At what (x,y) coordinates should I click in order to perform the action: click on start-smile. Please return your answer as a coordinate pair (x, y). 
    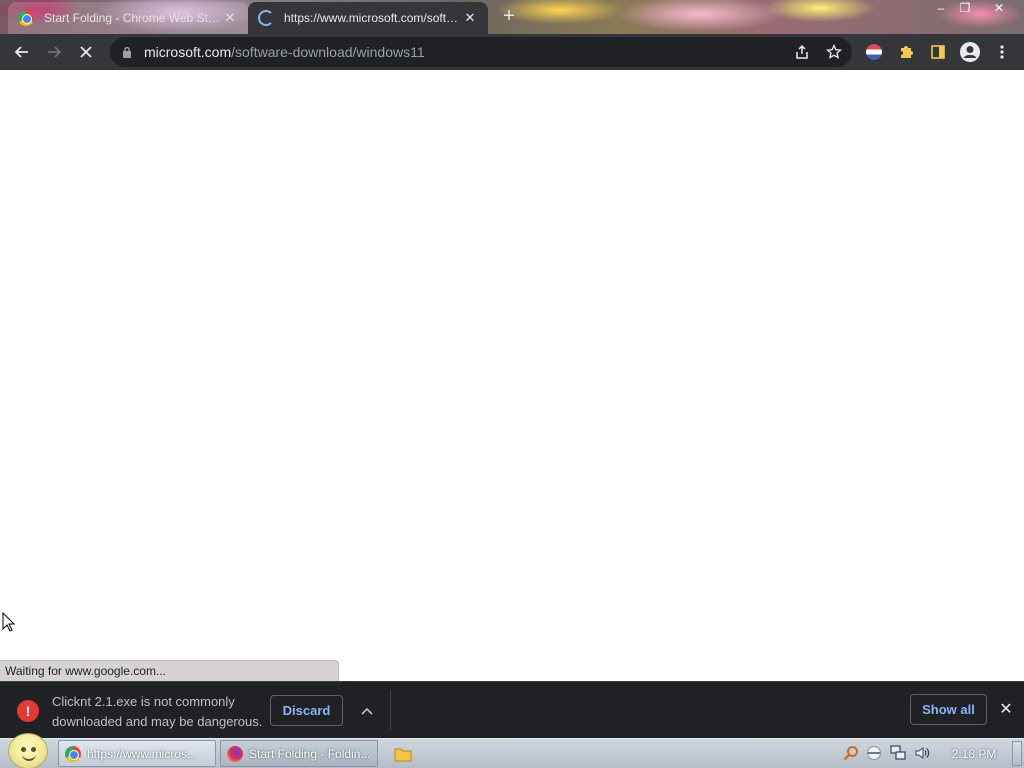
    Looking at the image, I should click on (29, 757).